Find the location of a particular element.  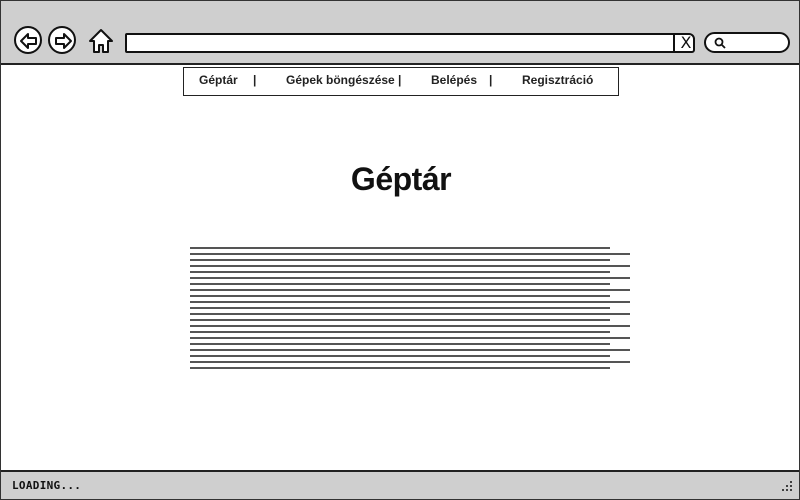

nav-item-belepes: Belépés is located at coordinates (454, 80).